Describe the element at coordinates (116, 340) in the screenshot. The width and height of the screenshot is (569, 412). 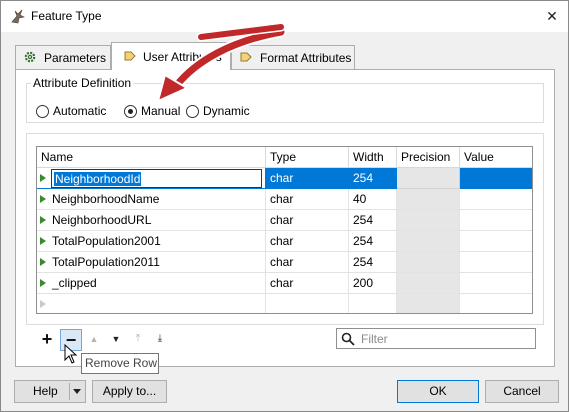
I see `move-down-button: ▼` at that location.